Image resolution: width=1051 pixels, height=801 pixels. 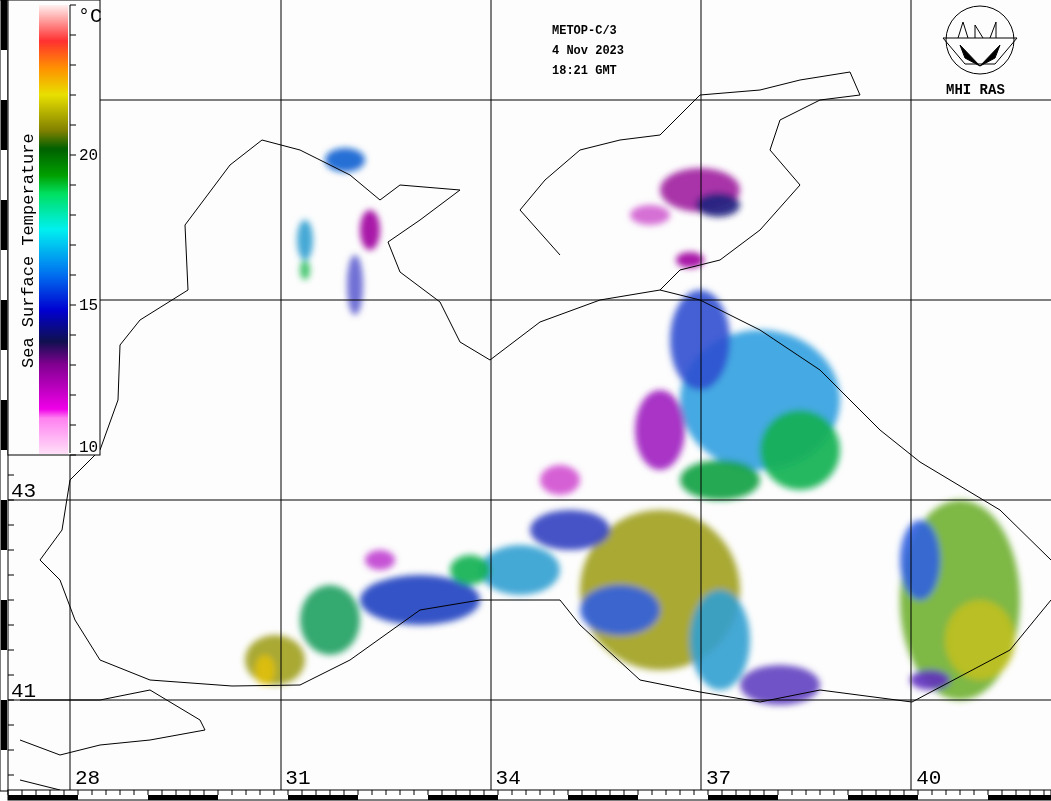 I want to click on longitude-label: 28, so click(x=88, y=778).